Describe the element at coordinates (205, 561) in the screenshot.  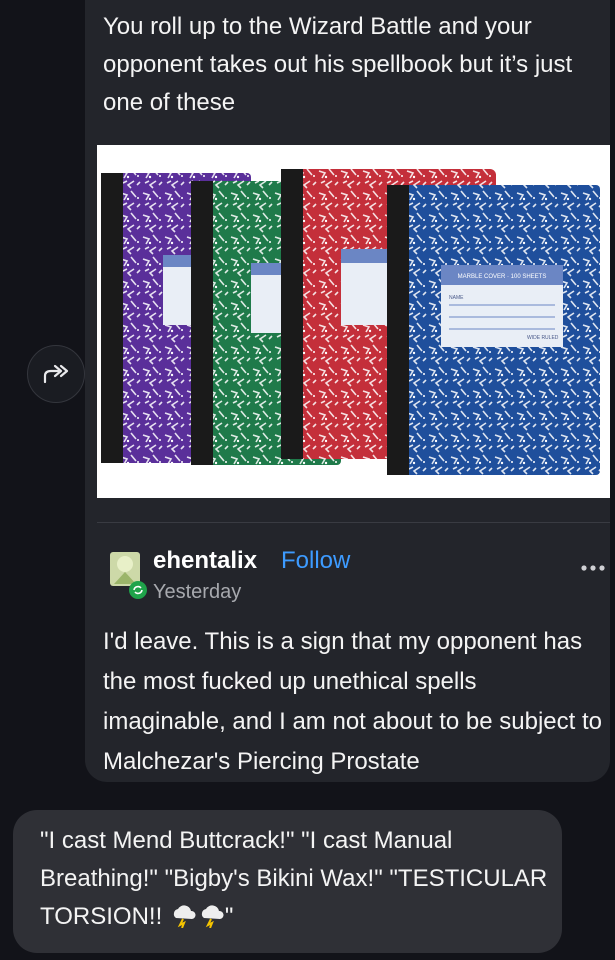
I see `reply-username: ehentalix` at that location.